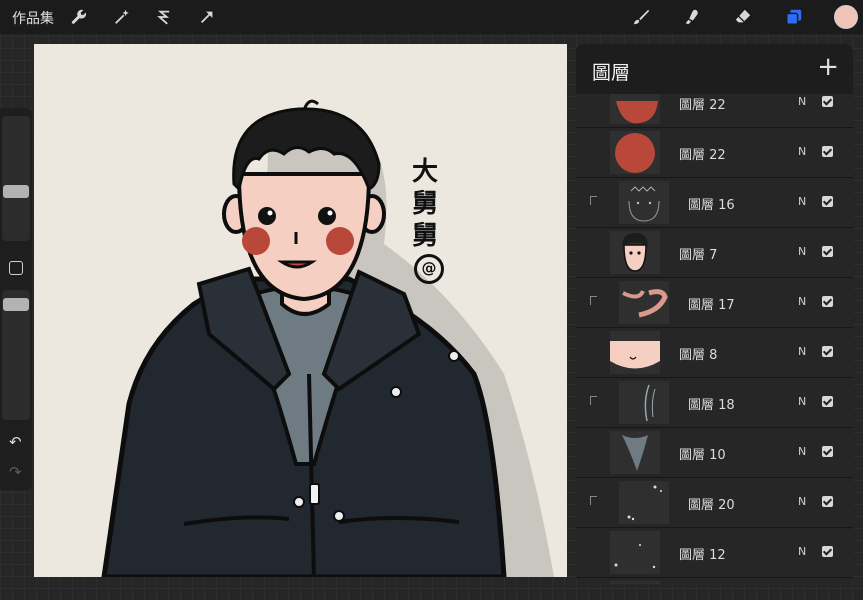 This screenshot has height=600, width=863. I want to click on undo-icon: ↶, so click(15, 442).